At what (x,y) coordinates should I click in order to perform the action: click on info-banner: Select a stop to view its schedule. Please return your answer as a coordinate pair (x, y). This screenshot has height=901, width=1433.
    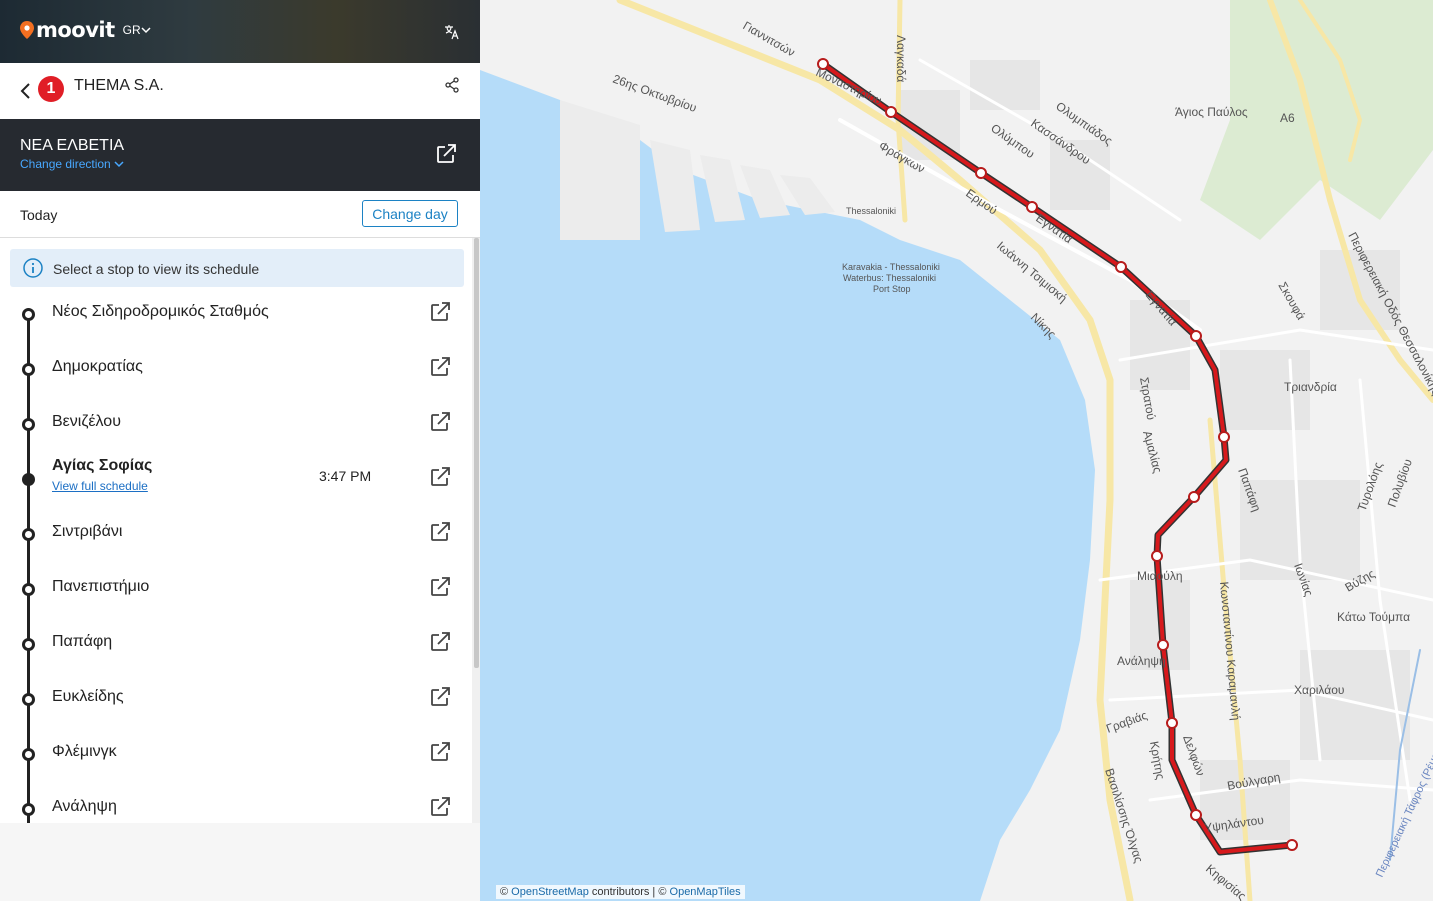
    Looking at the image, I should click on (237, 268).